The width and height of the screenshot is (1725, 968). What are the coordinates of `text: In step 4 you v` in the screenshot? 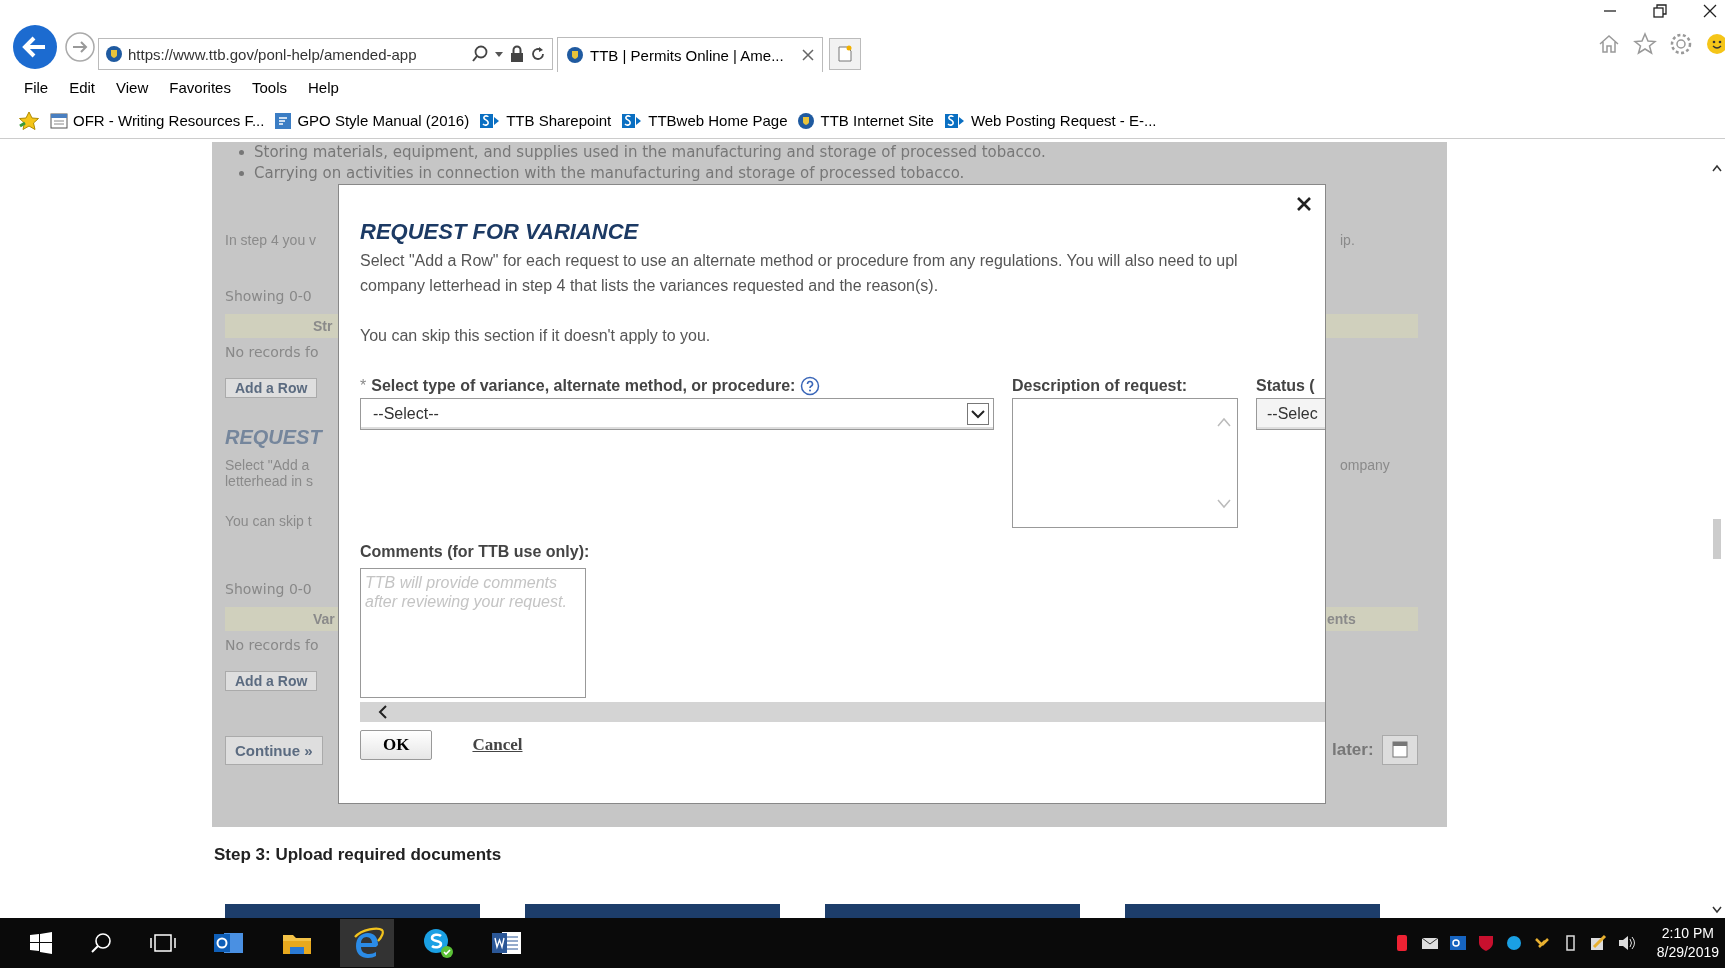 It's located at (271, 240).